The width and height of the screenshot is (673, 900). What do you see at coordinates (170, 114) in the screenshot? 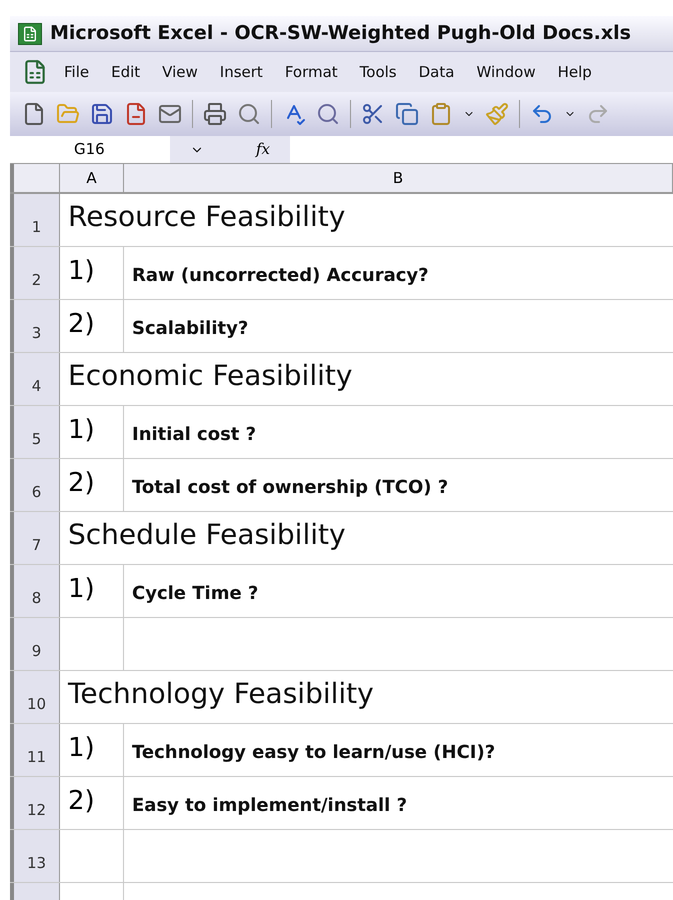
I see `envelope-icon` at bounding box center [170, 114].